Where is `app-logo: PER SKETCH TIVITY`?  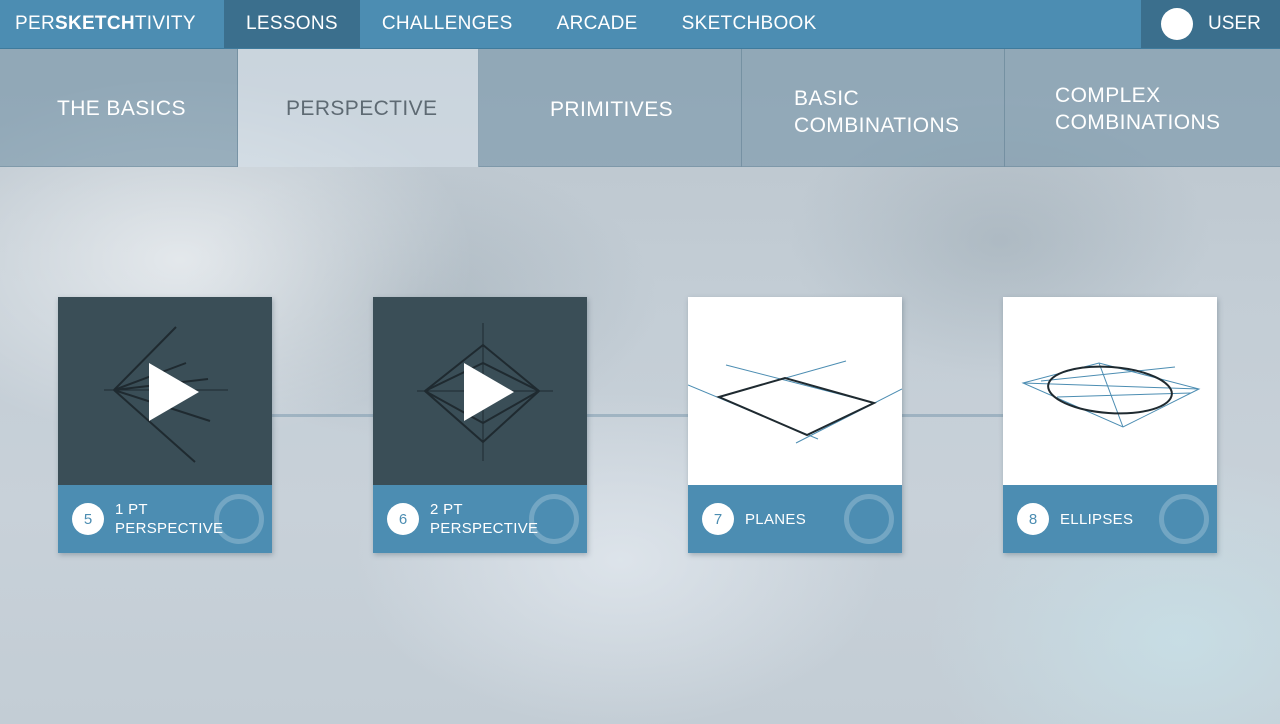
app-logo: PER SKETCH TIVITY is located at coordinates (112, 24).